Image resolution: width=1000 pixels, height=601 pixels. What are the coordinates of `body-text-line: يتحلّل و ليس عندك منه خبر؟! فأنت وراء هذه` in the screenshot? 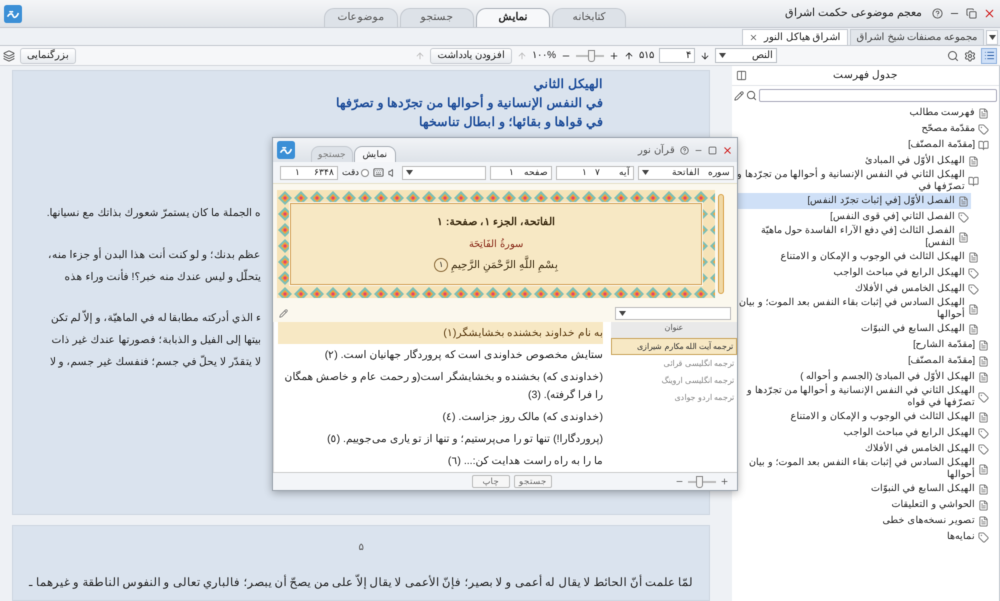 It's located at (162, 277).